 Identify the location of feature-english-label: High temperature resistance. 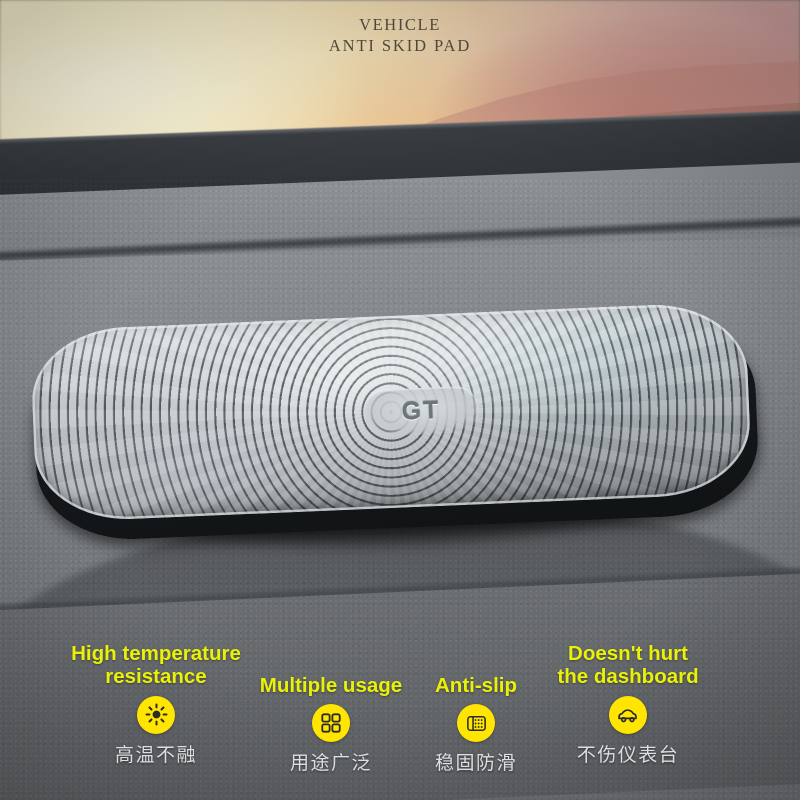
(156, 665).